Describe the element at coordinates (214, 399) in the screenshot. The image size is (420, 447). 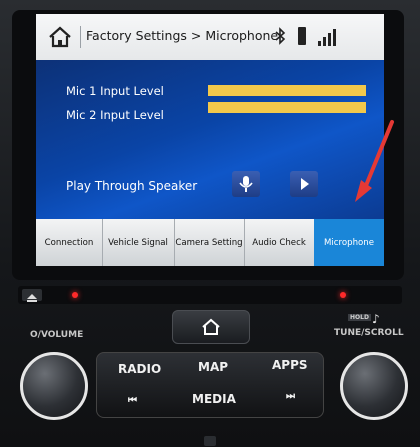
I see `media-button: MEDIA` at that location.